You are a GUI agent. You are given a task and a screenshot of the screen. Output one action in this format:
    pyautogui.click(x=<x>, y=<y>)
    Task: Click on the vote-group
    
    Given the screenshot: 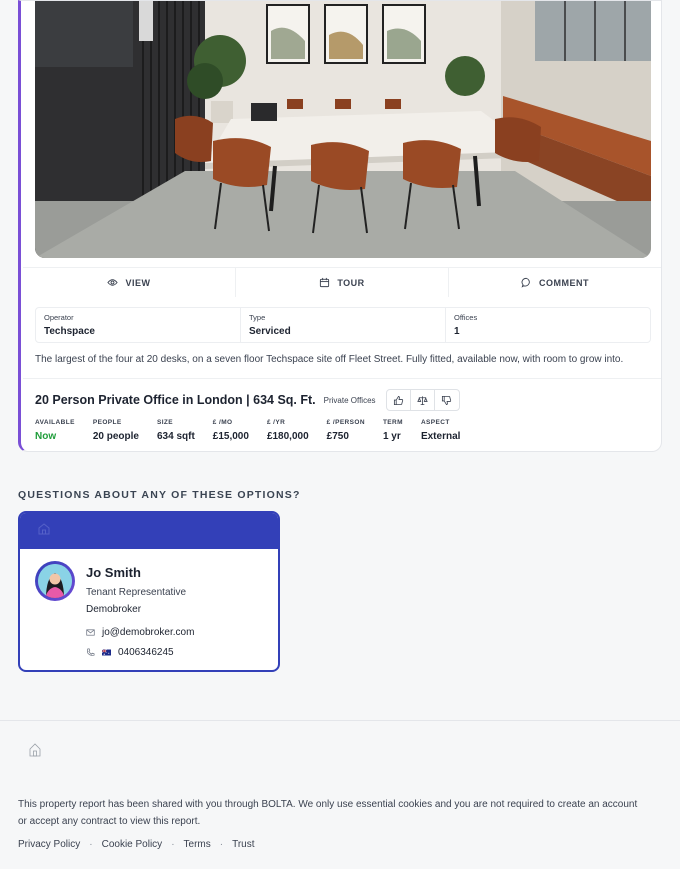 What is the action you would take?
    pyautogui.click(x=422, y=400)
    